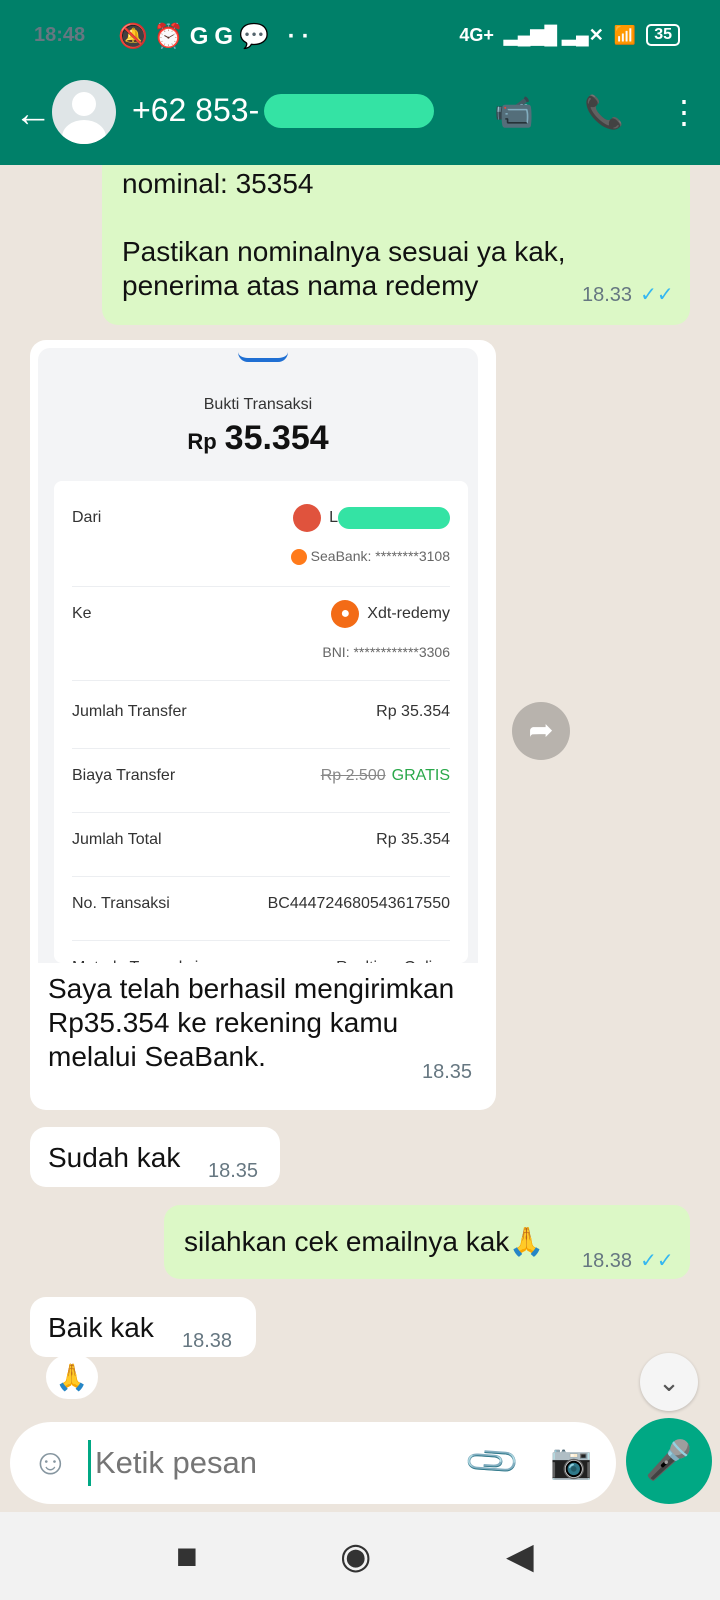  Describe the element at coordinates (261, 786) in the screenshot. I see `receipt-row-fee: Biaya Transfer Rp 2.500 GRATIS` at that location.